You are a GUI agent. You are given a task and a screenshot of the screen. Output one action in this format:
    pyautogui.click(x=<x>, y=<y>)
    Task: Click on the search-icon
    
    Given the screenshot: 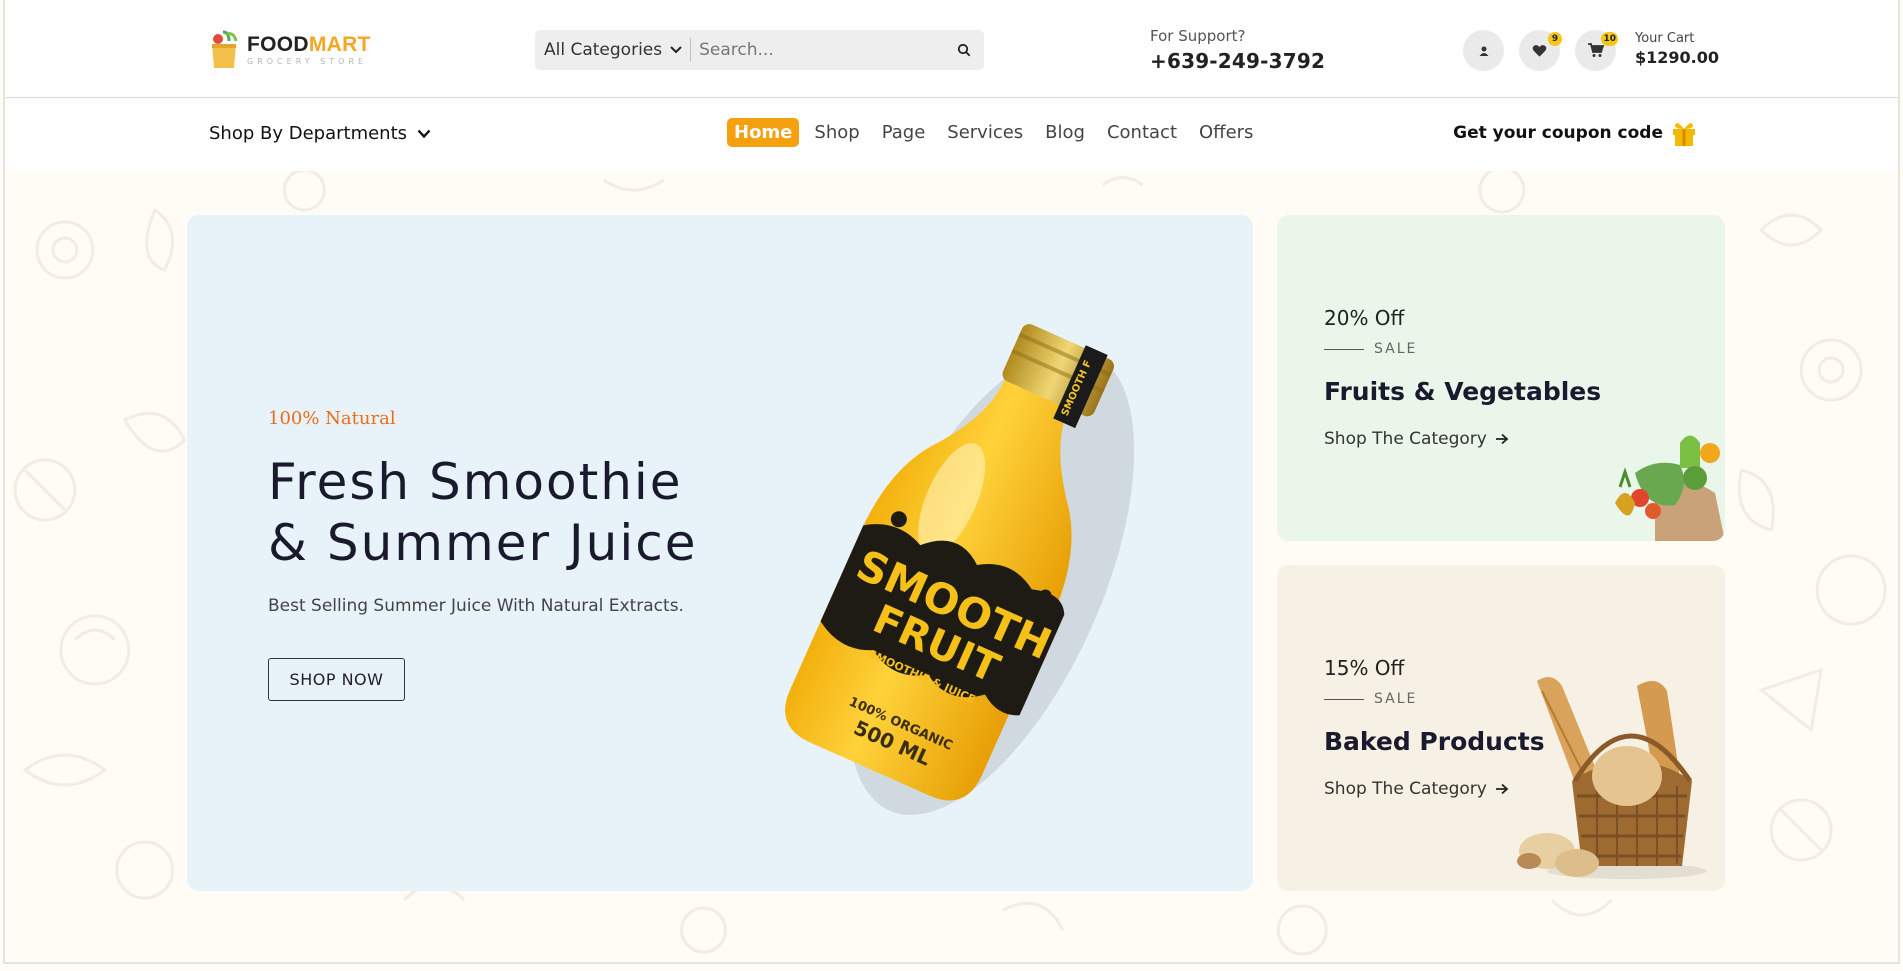 What is the action you would take?
    pyautogui.click(x=964, y=50)
    